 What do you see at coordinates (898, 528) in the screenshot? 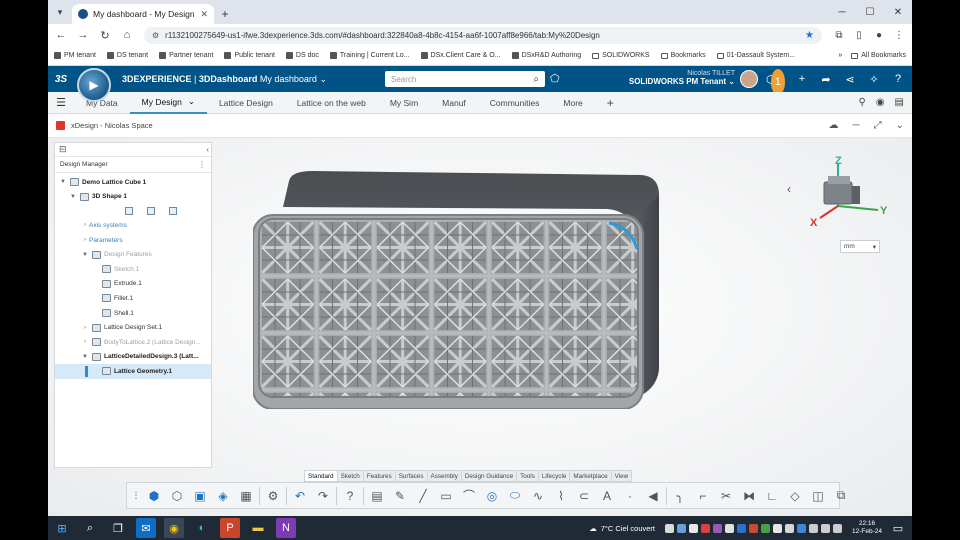
I see `notification-center-icon: ▭` at bounding box center [898, 528].